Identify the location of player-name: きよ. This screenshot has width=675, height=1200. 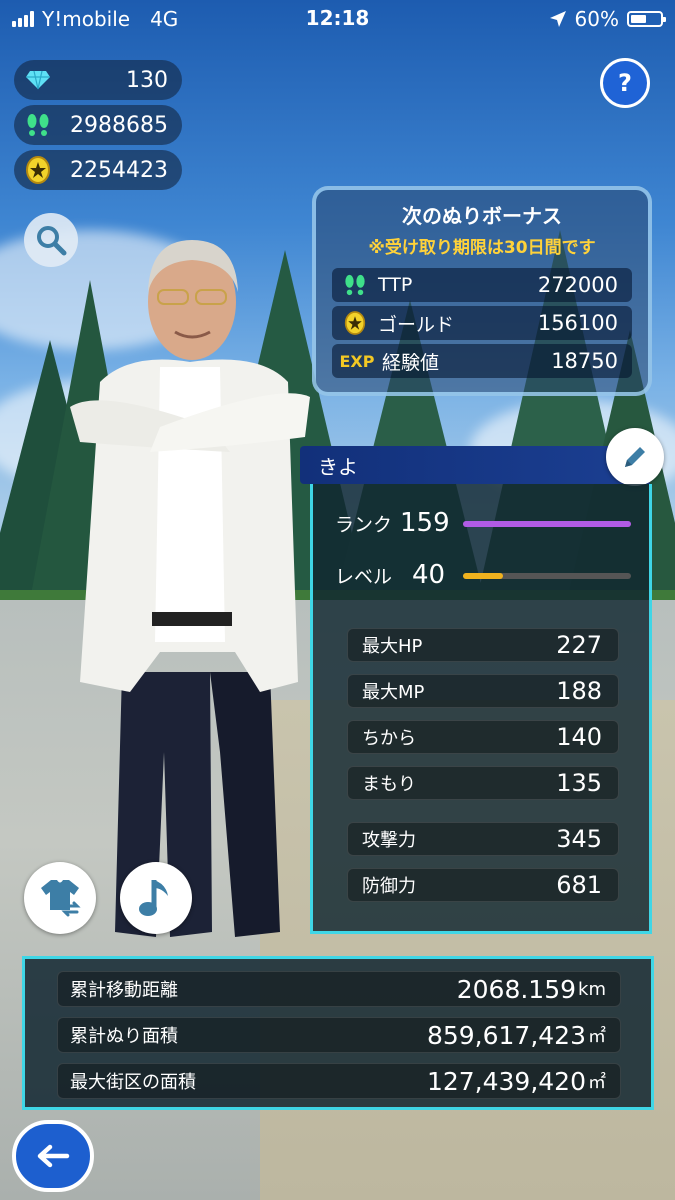
(338, 466).